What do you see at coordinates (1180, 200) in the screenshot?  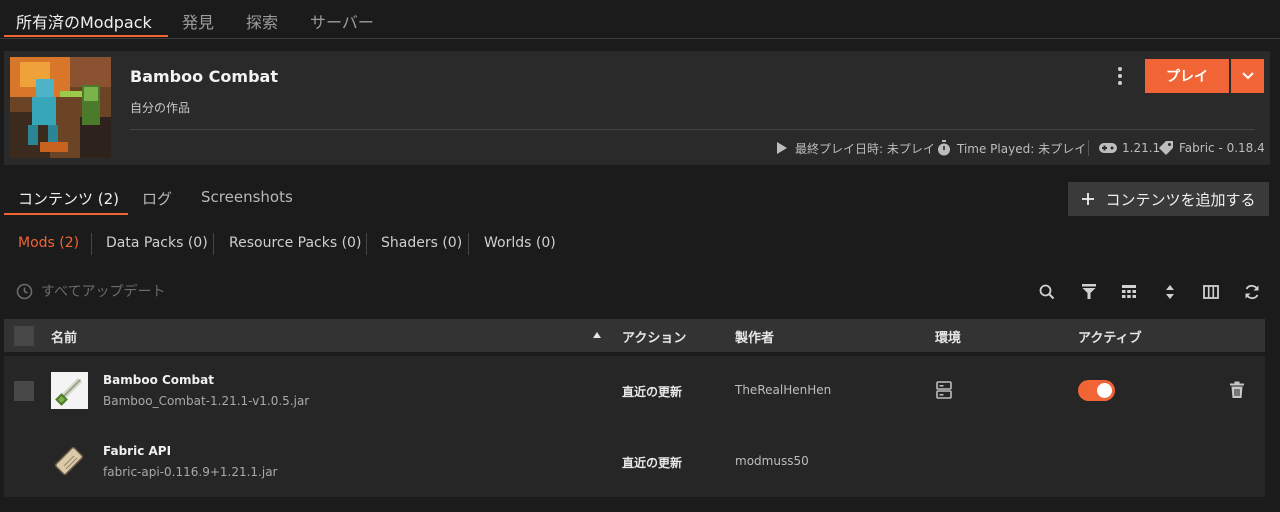 I see `add-content-label: コンテンツを追加する` at bounding box center [1180, 200].